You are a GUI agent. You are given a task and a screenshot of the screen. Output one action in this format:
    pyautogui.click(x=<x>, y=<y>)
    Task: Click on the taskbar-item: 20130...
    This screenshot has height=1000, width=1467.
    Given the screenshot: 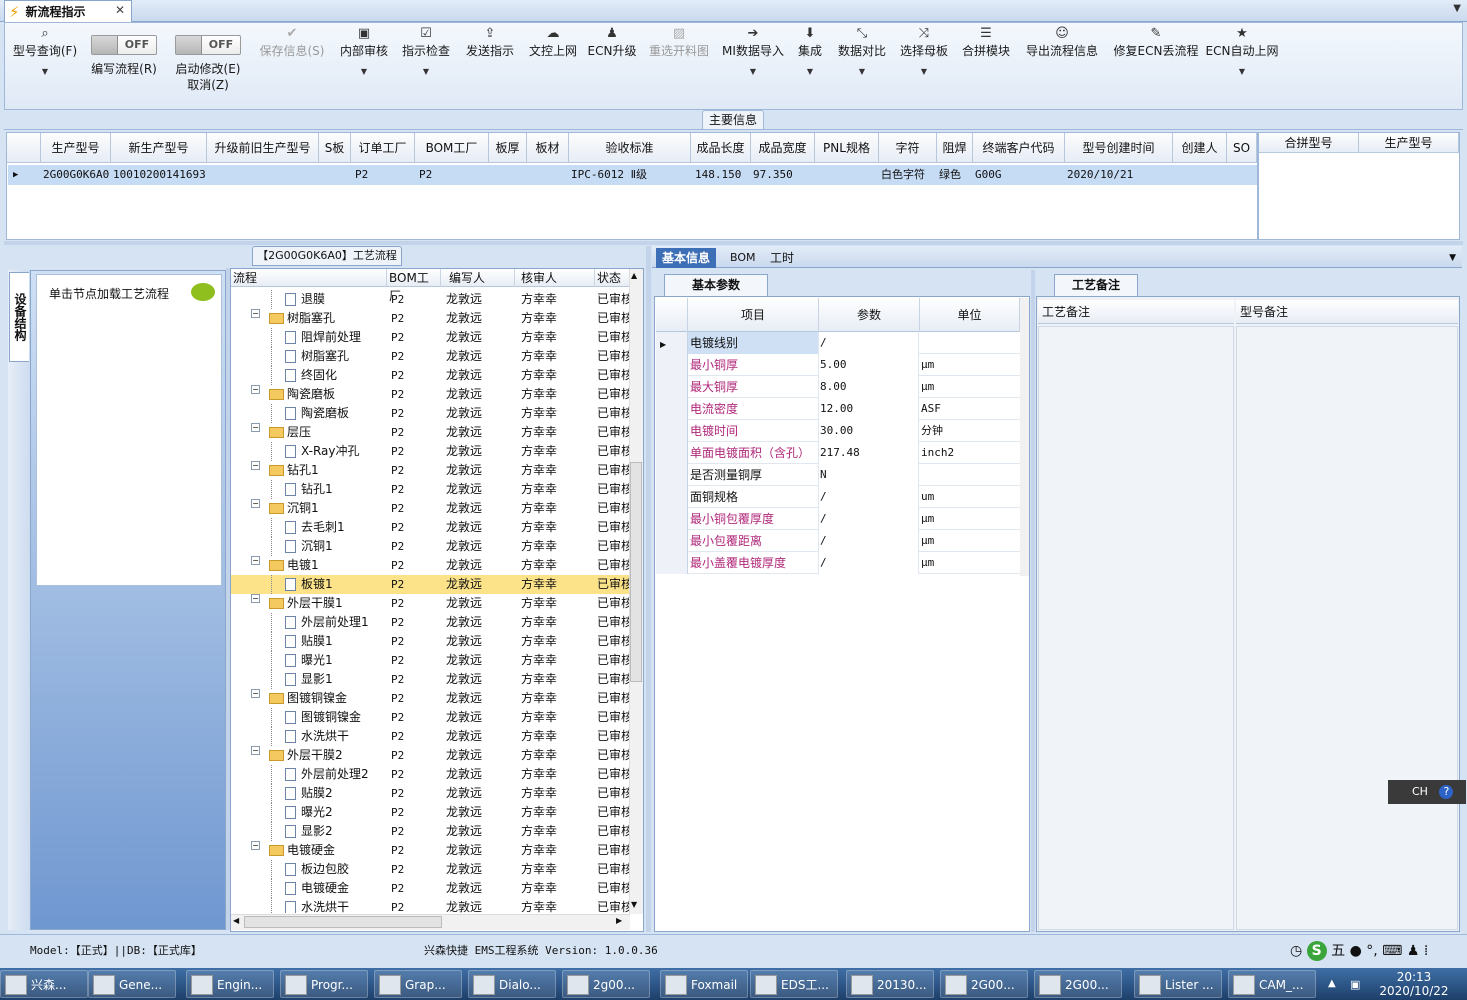 What is the action you would take?
    pyautogui.click(x=890, y=984)
    